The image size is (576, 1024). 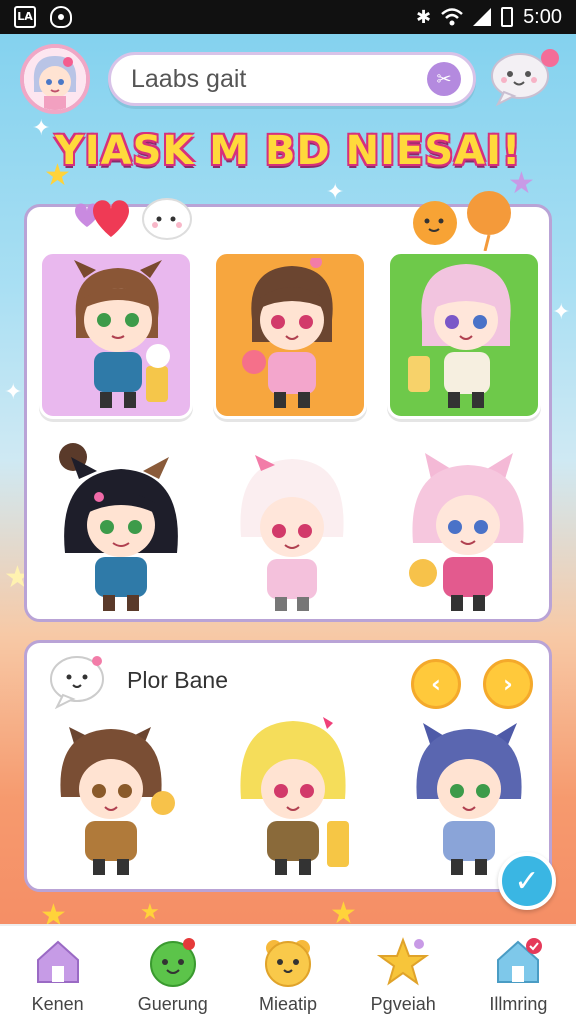 I want to click on star-icon: ★, so click(x=150, y=912).